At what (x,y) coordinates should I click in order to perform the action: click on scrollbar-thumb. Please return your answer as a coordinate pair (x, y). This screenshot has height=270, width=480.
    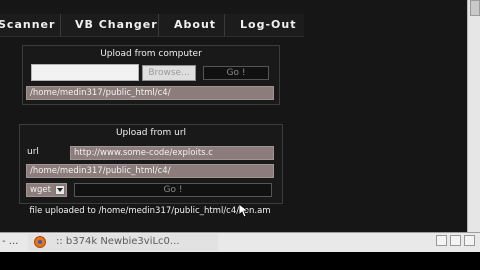
    Looking at the image, I should click on (475, 8).